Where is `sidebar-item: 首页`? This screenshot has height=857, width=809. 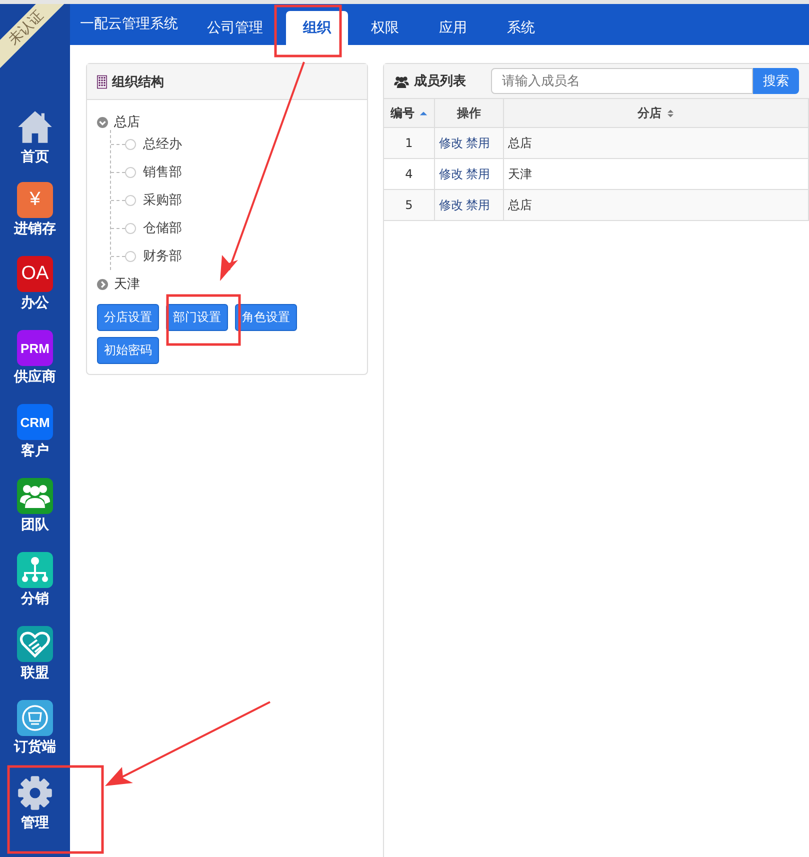
sidebar-item: 首页 is located at coordinates (35, 145).